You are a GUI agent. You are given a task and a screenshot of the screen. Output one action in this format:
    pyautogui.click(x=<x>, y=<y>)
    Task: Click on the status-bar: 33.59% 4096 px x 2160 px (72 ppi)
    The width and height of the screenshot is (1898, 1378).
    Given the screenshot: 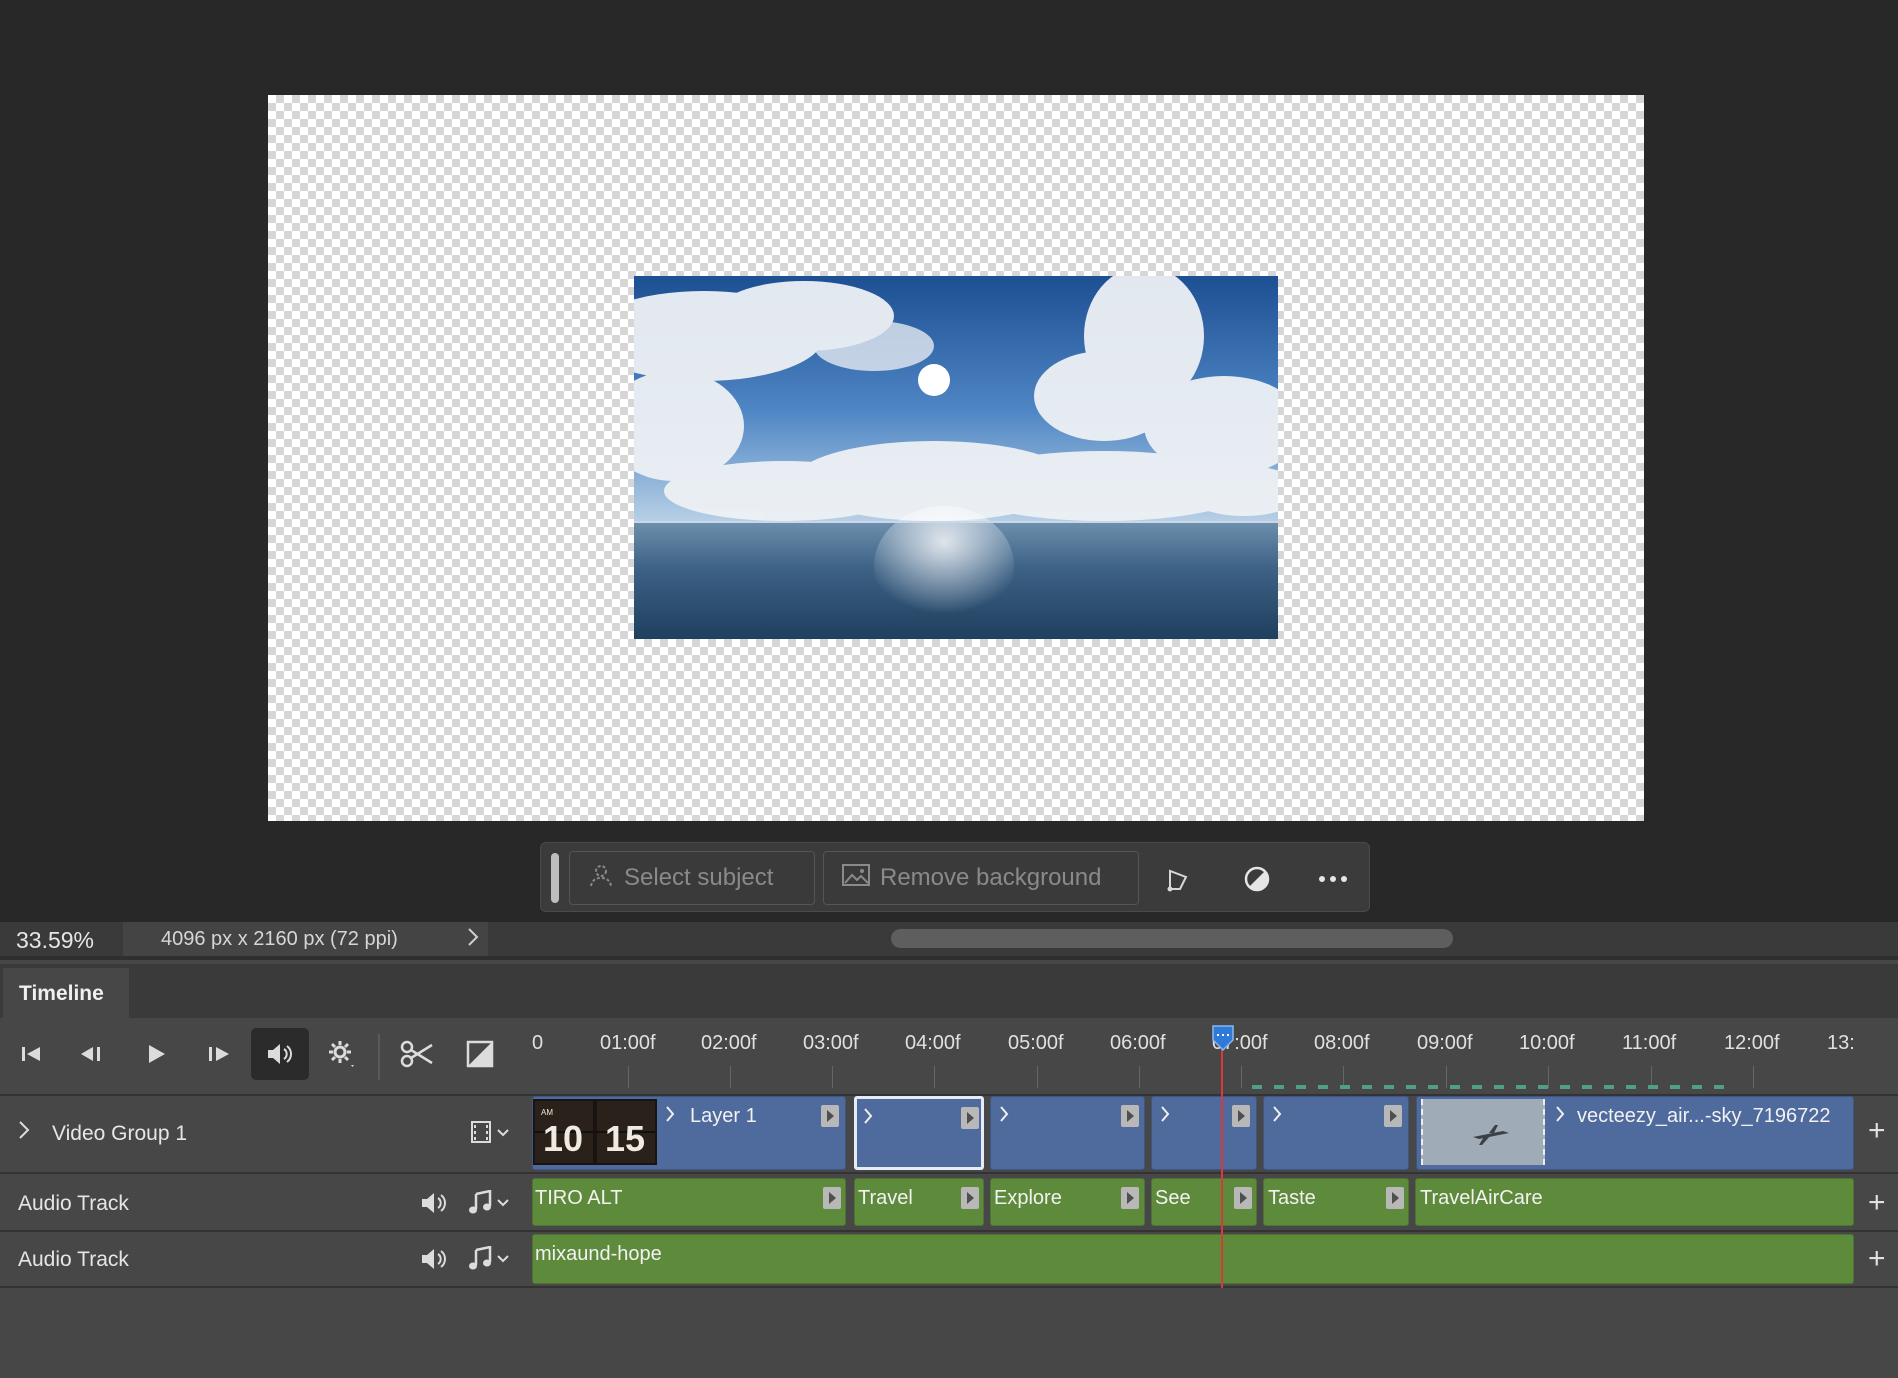 What is the action you would take?
    pyautogui.click(x=949, y=939)
    